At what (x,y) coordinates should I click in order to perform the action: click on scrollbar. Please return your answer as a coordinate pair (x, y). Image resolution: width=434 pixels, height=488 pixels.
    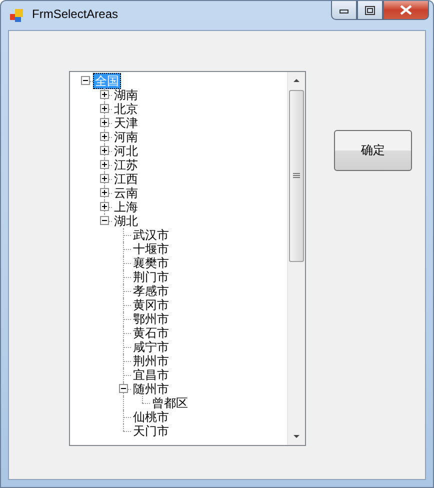
    Looking at the image, I should click on (296, 258).